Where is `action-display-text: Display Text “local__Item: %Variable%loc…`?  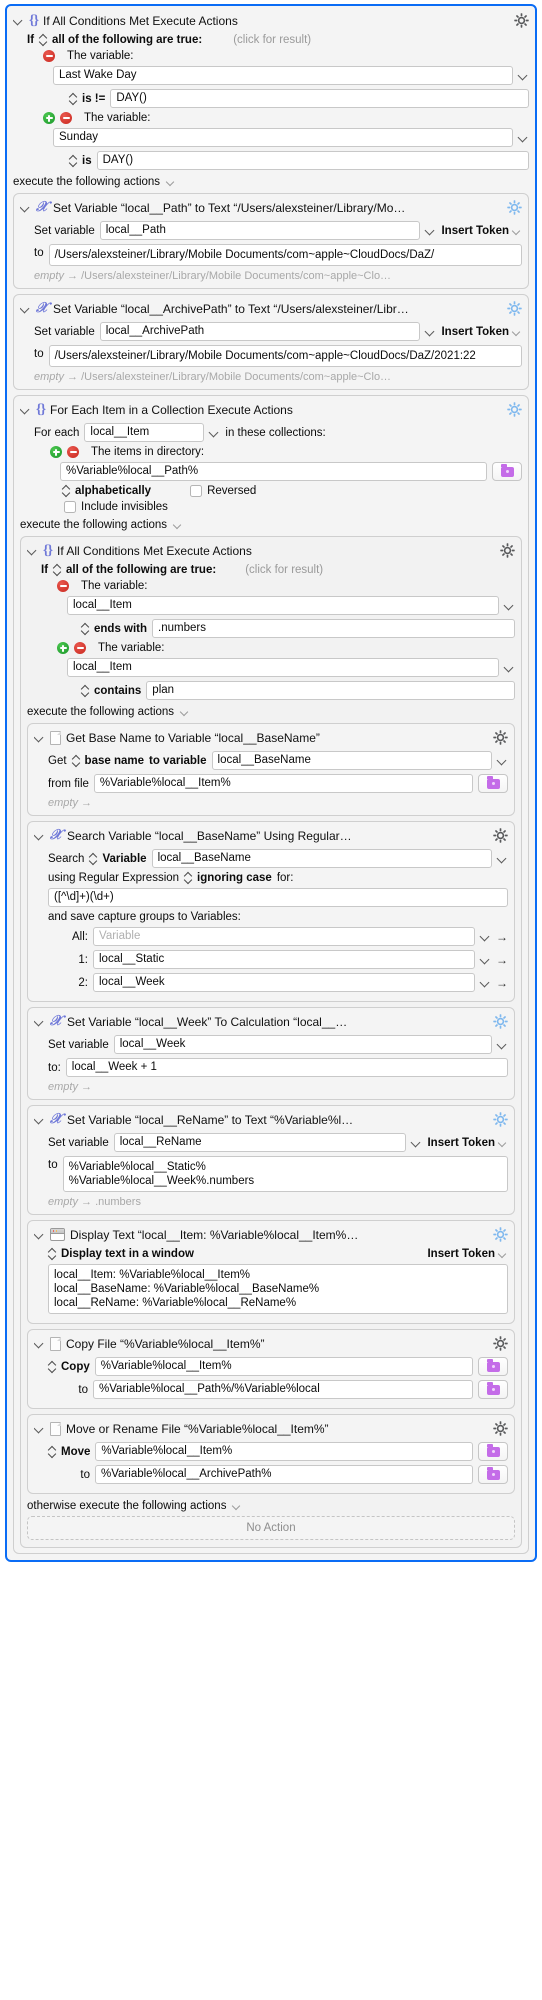 action-display-text: Display Text “local__Item: %Variable%loc… is located at coordinates (271, 1272).